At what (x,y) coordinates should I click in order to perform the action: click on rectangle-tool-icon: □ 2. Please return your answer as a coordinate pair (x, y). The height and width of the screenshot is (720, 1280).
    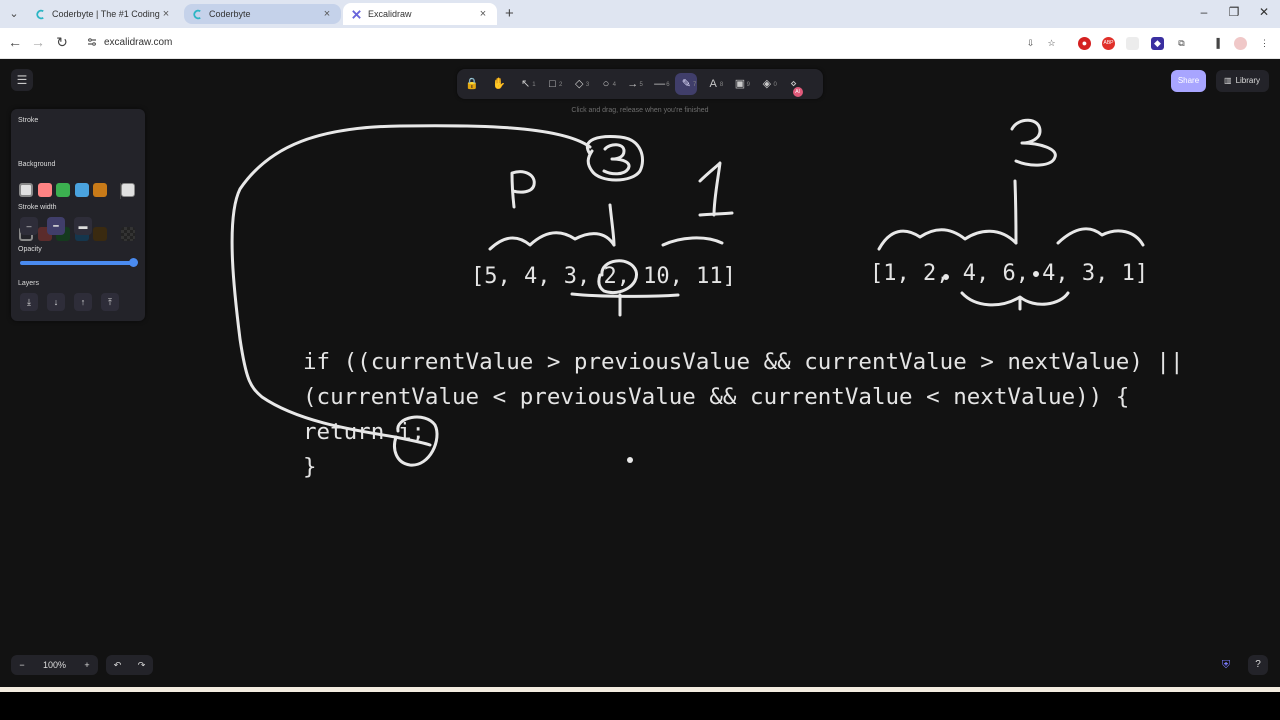
    Looking at the image, I should click on (552, 84).